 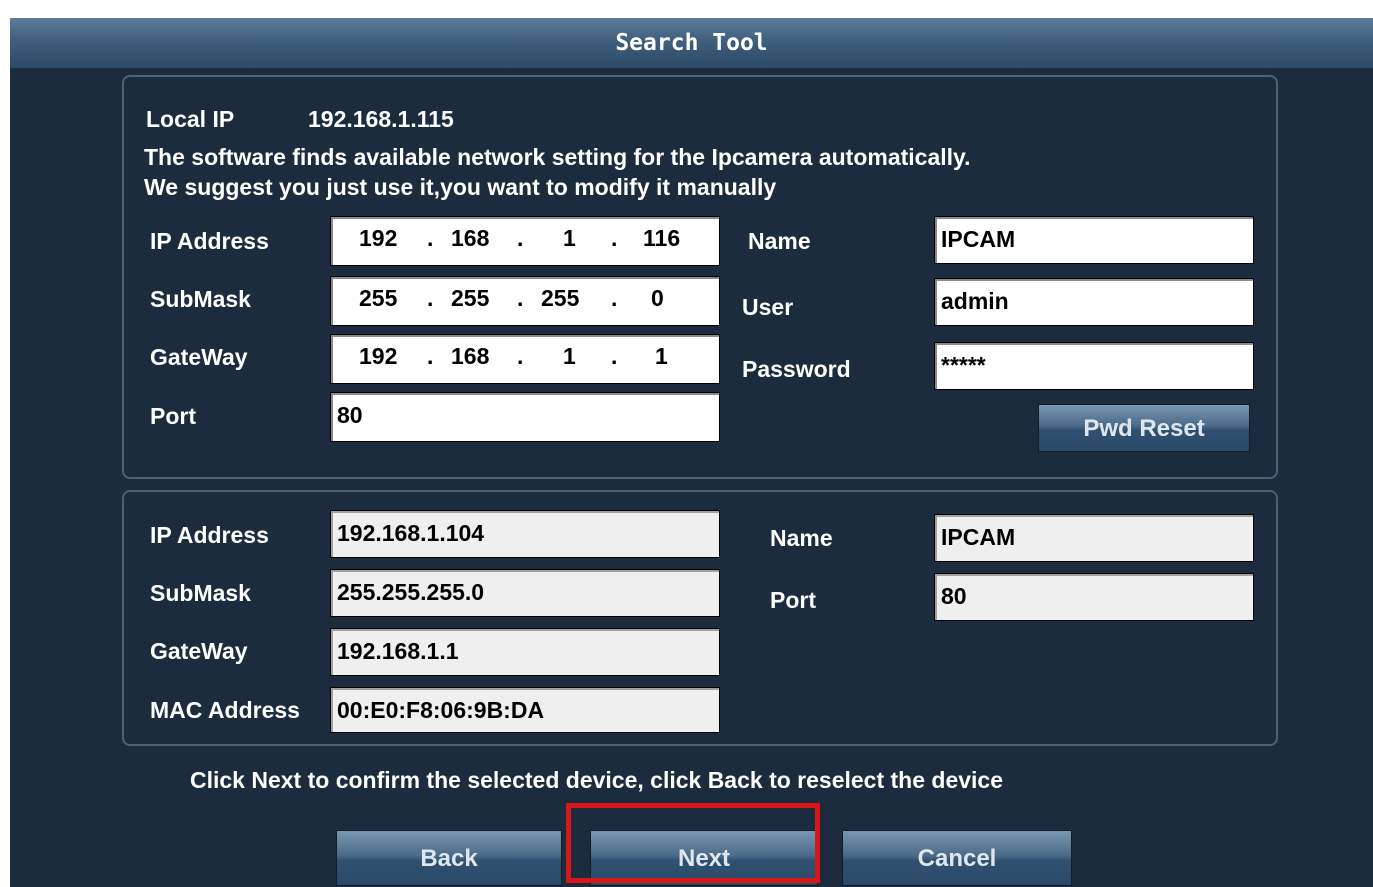 I want to click on user-input: admin, so click(x=1094, y=302).